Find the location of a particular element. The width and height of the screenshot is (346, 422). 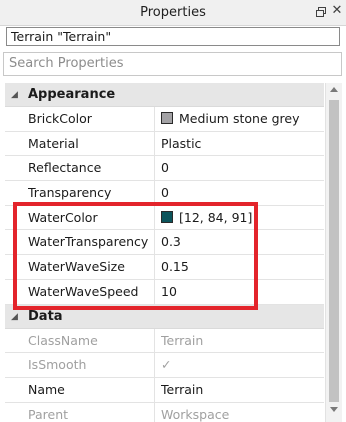

property-row-waterwavespeed: WaterWaveSpeed 10 is located at coordinates (164, 292).